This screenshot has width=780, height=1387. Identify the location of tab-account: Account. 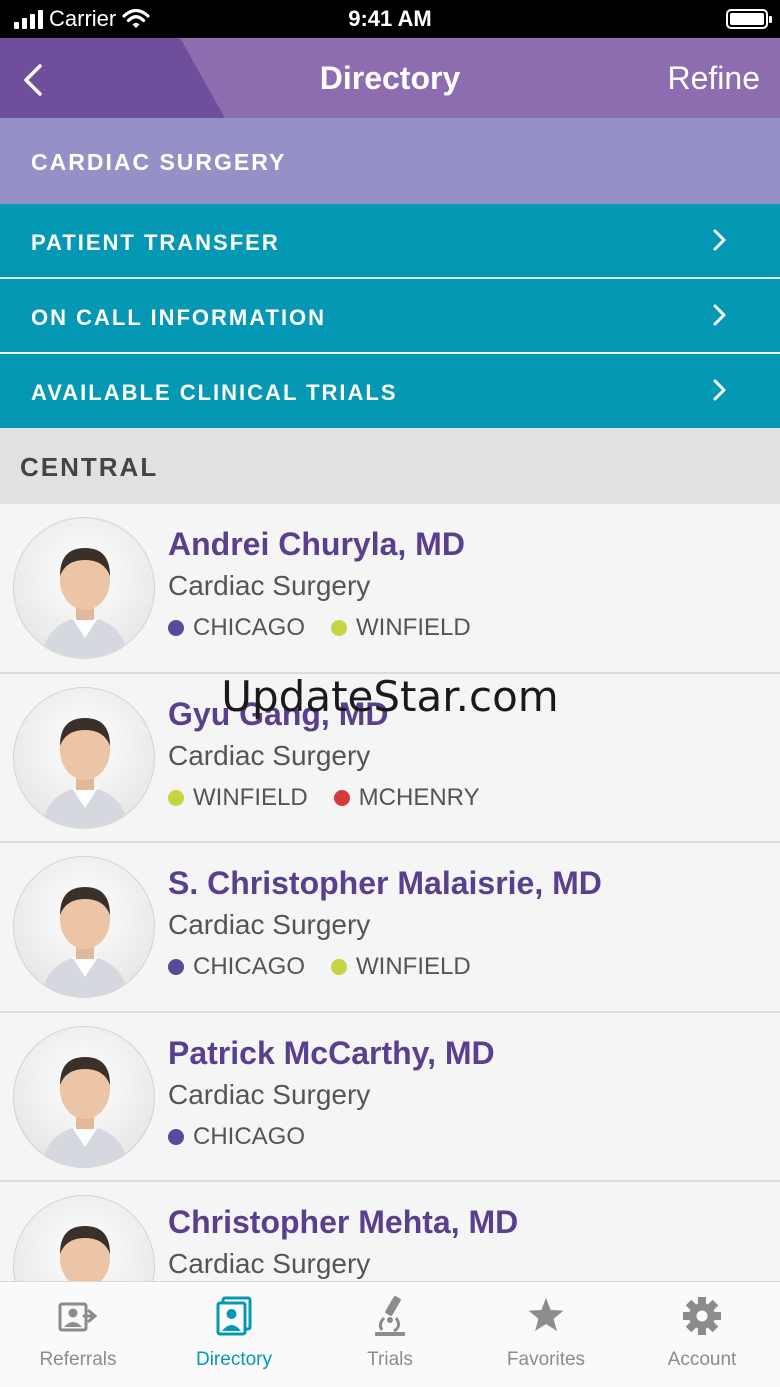
(702, 1334).